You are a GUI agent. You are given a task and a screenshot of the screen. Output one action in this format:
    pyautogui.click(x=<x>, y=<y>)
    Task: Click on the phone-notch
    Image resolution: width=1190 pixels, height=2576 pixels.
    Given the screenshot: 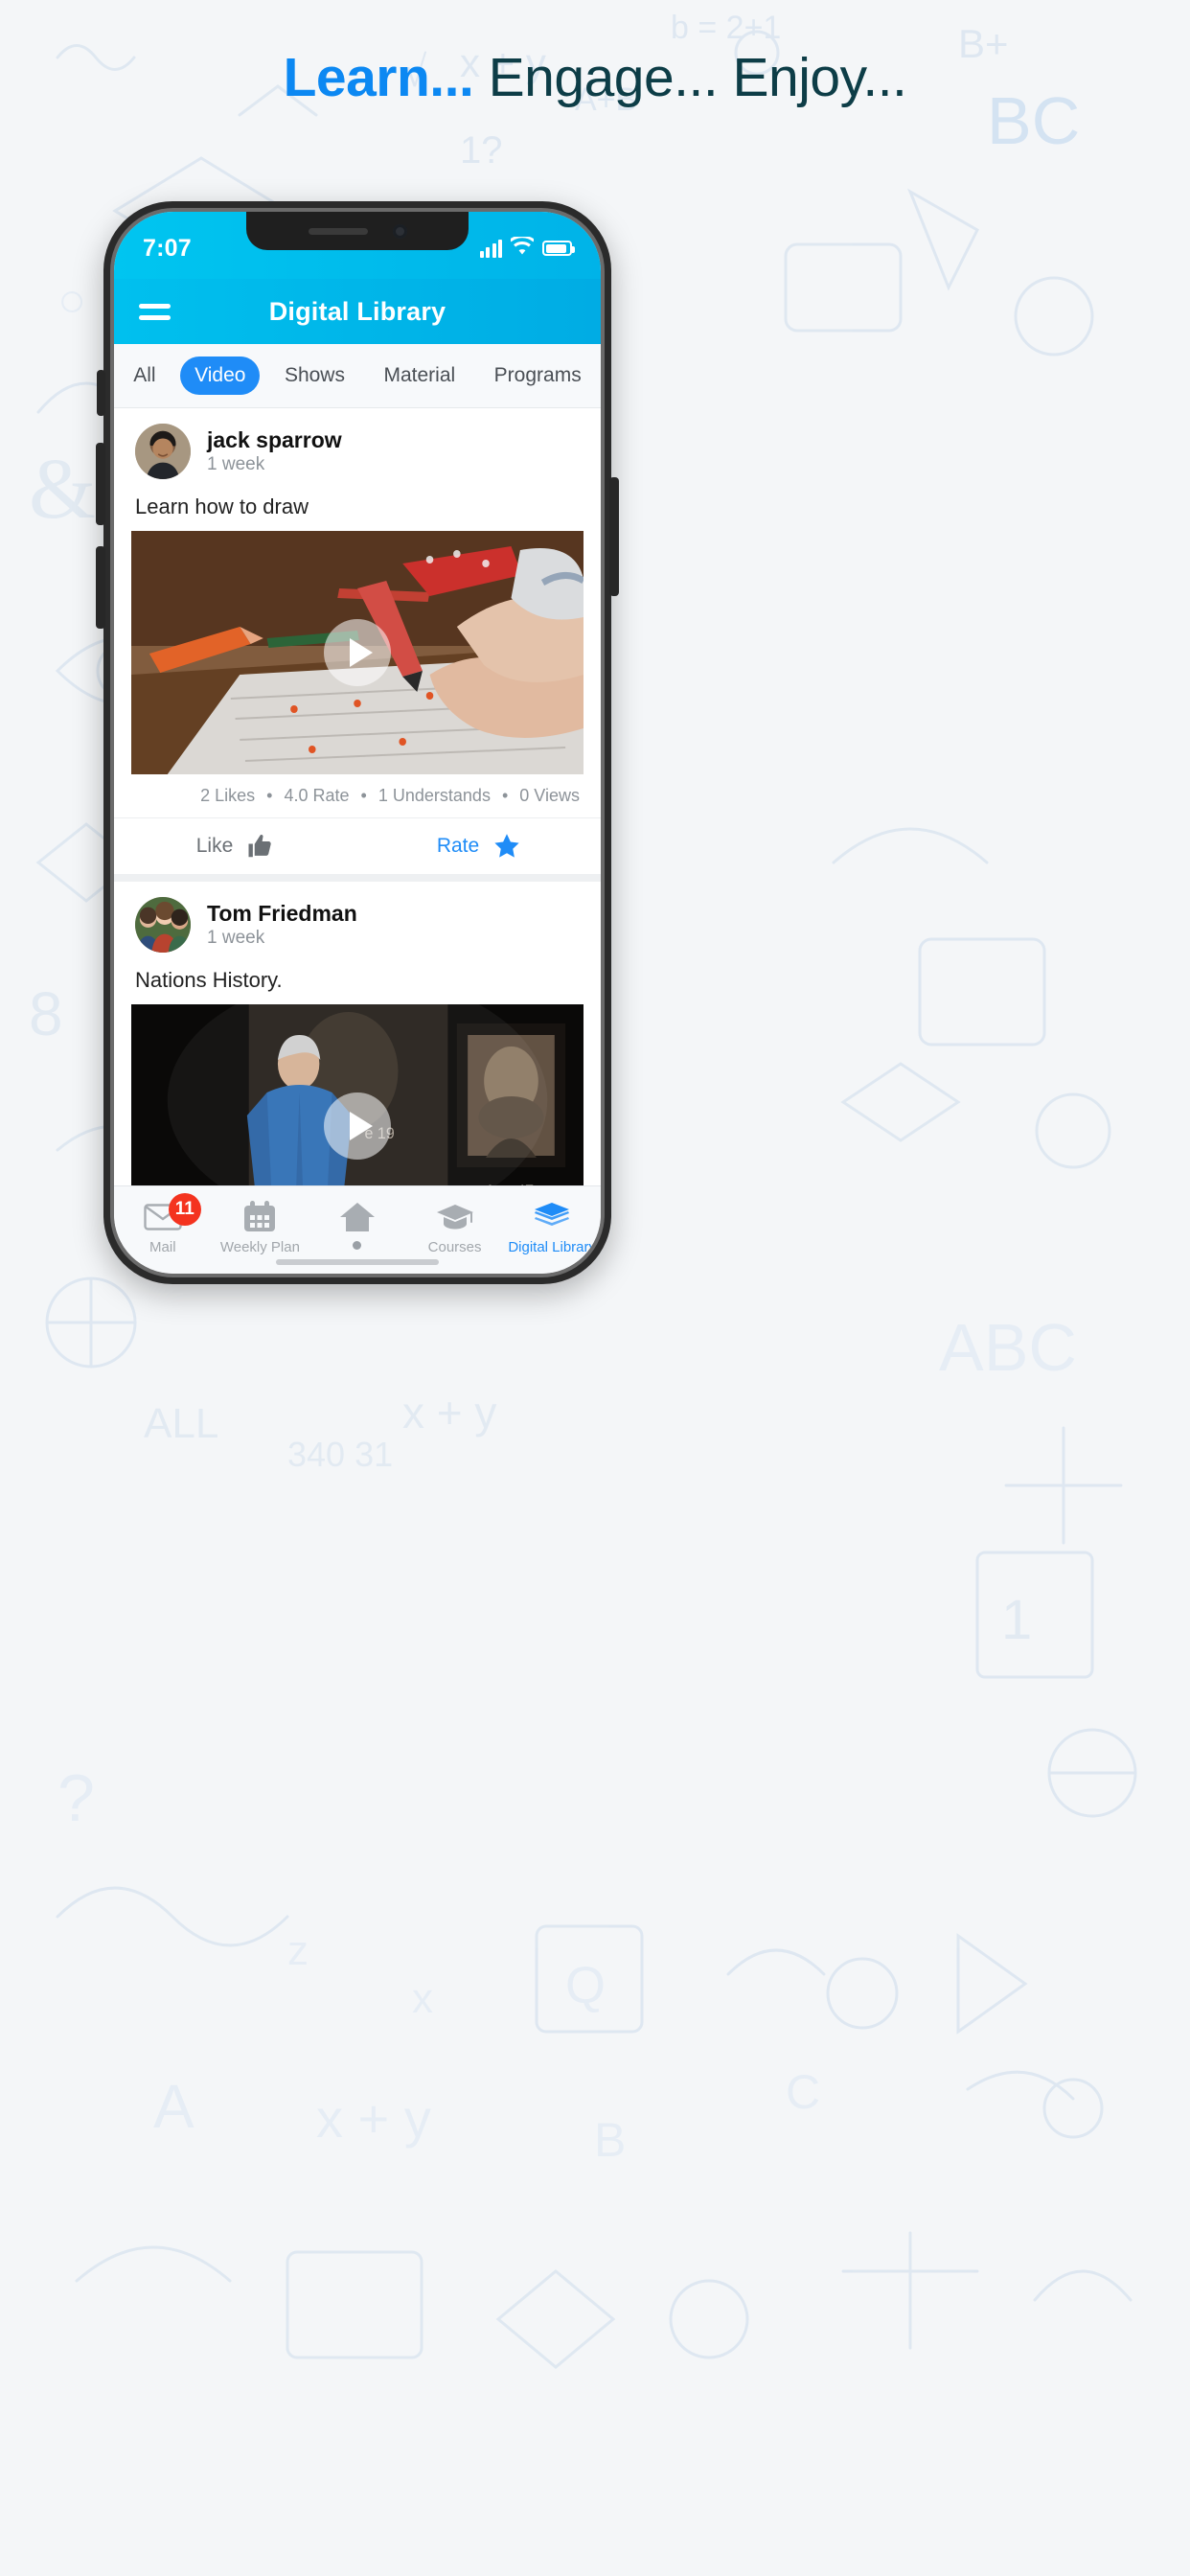 What is the action you would take?
    pyautogui.click(x=358, y=231)
    